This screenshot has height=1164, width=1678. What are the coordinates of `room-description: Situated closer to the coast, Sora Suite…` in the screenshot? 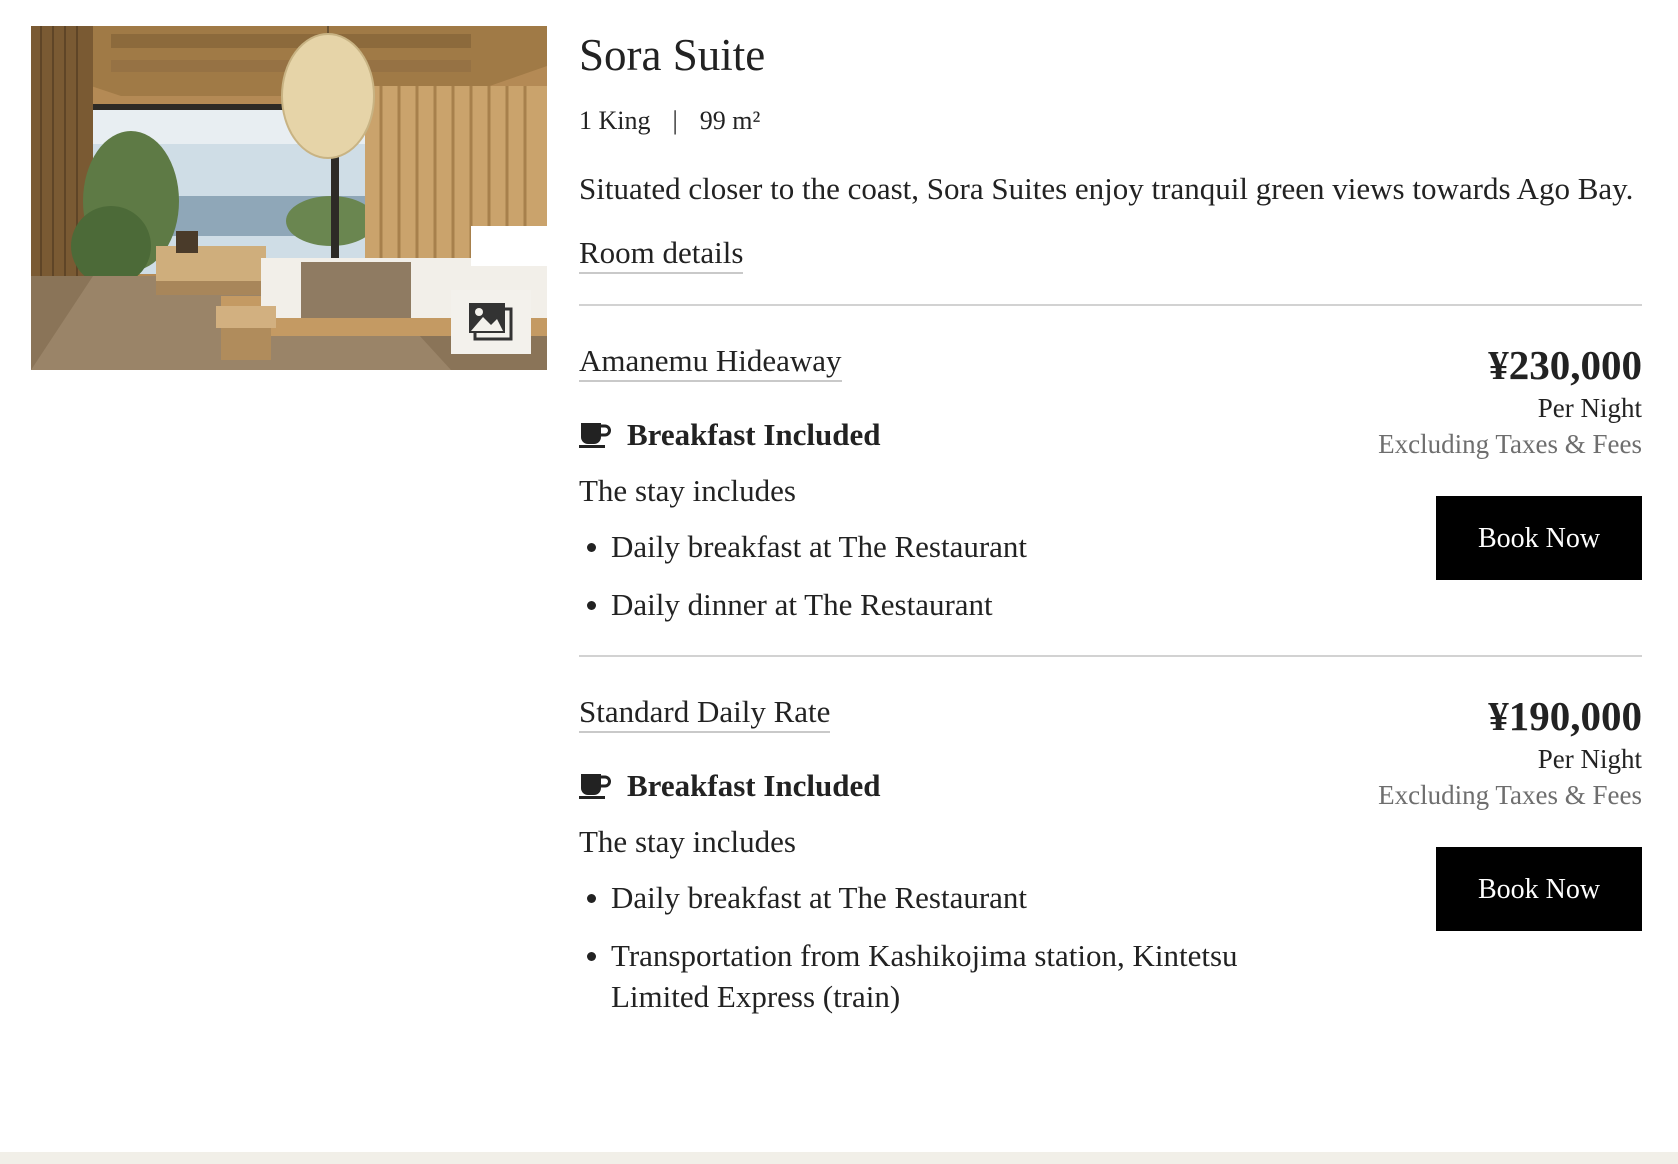 It's located at (1106, 188).